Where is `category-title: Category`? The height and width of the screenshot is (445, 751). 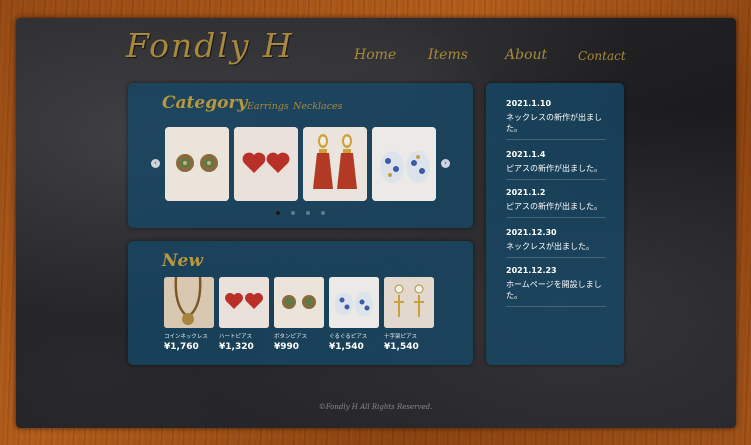
category-title: Category is located at coordinates (205, 103).